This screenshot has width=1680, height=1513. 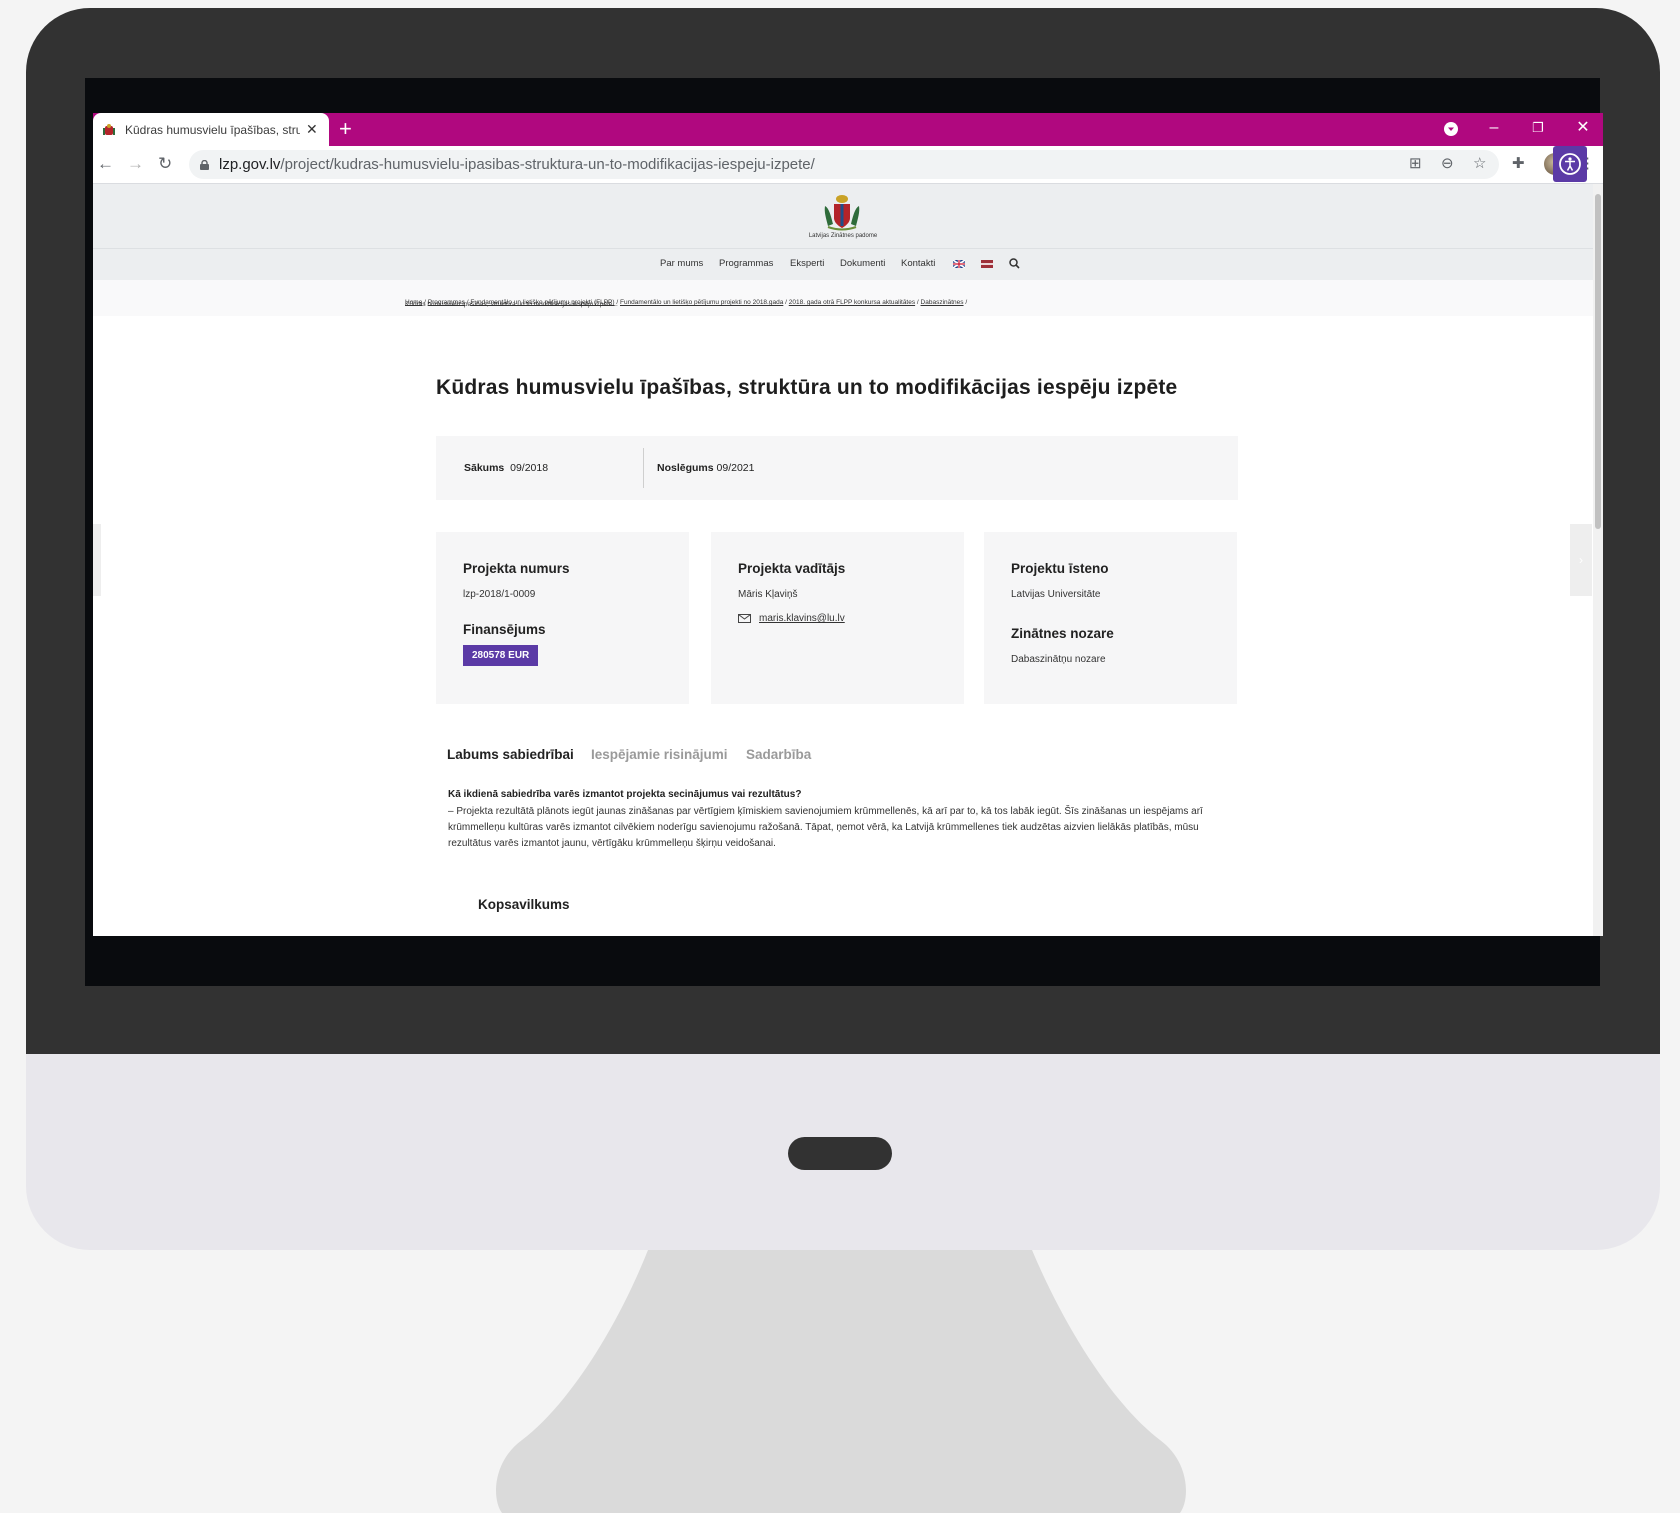 What do you see at coordinates (501, 655) in the screenshot?
I see `funding-badge: 280578 EUR` at bounding box center [501, 655].